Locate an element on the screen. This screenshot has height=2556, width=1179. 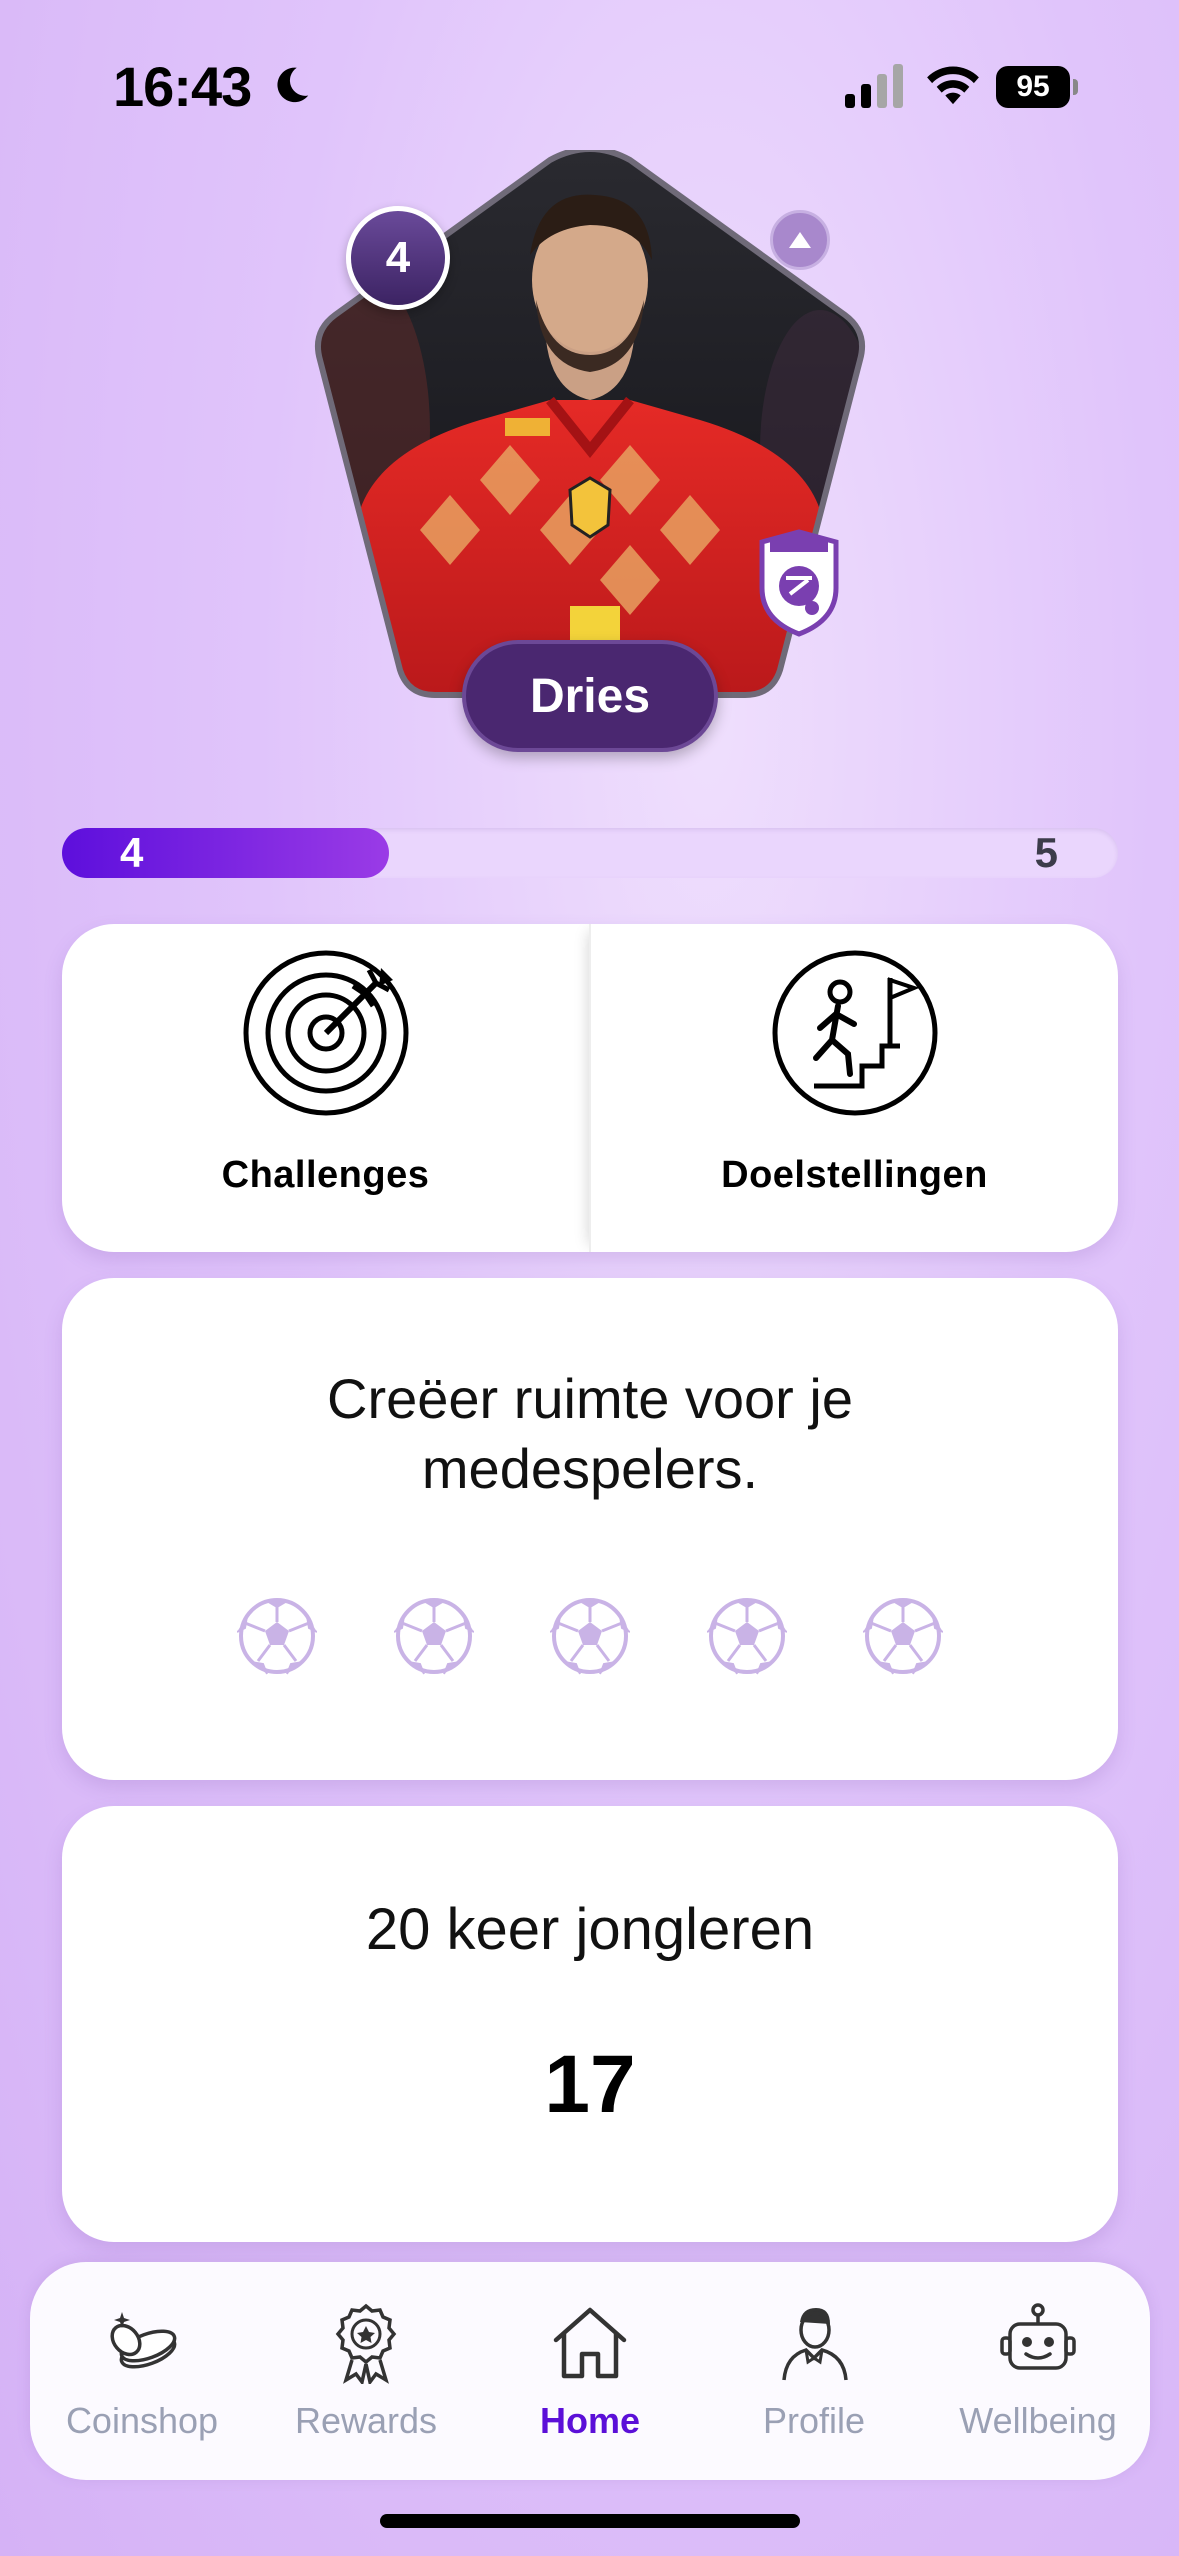
challenge-rating is located at coordinates (590, 1636).